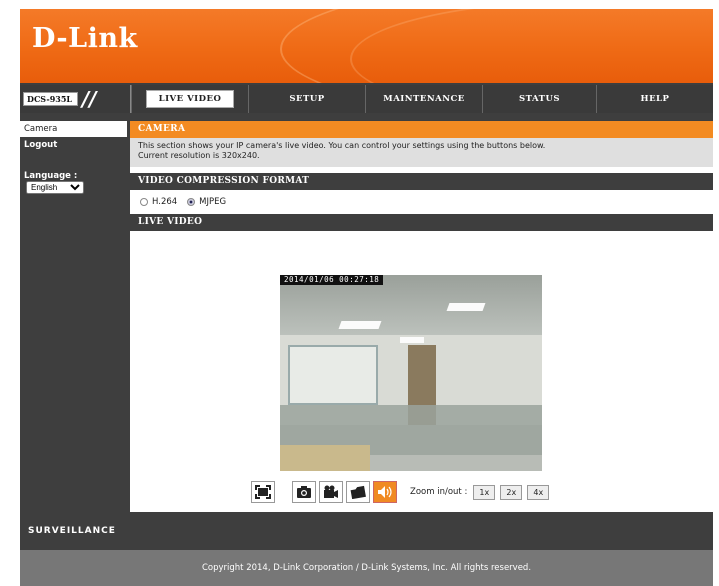 The image size is (719, 586). What do you see at coordinates (51, 176) in the screenshot?
I see `language-label: Language :` at bounding box center [51, 176].